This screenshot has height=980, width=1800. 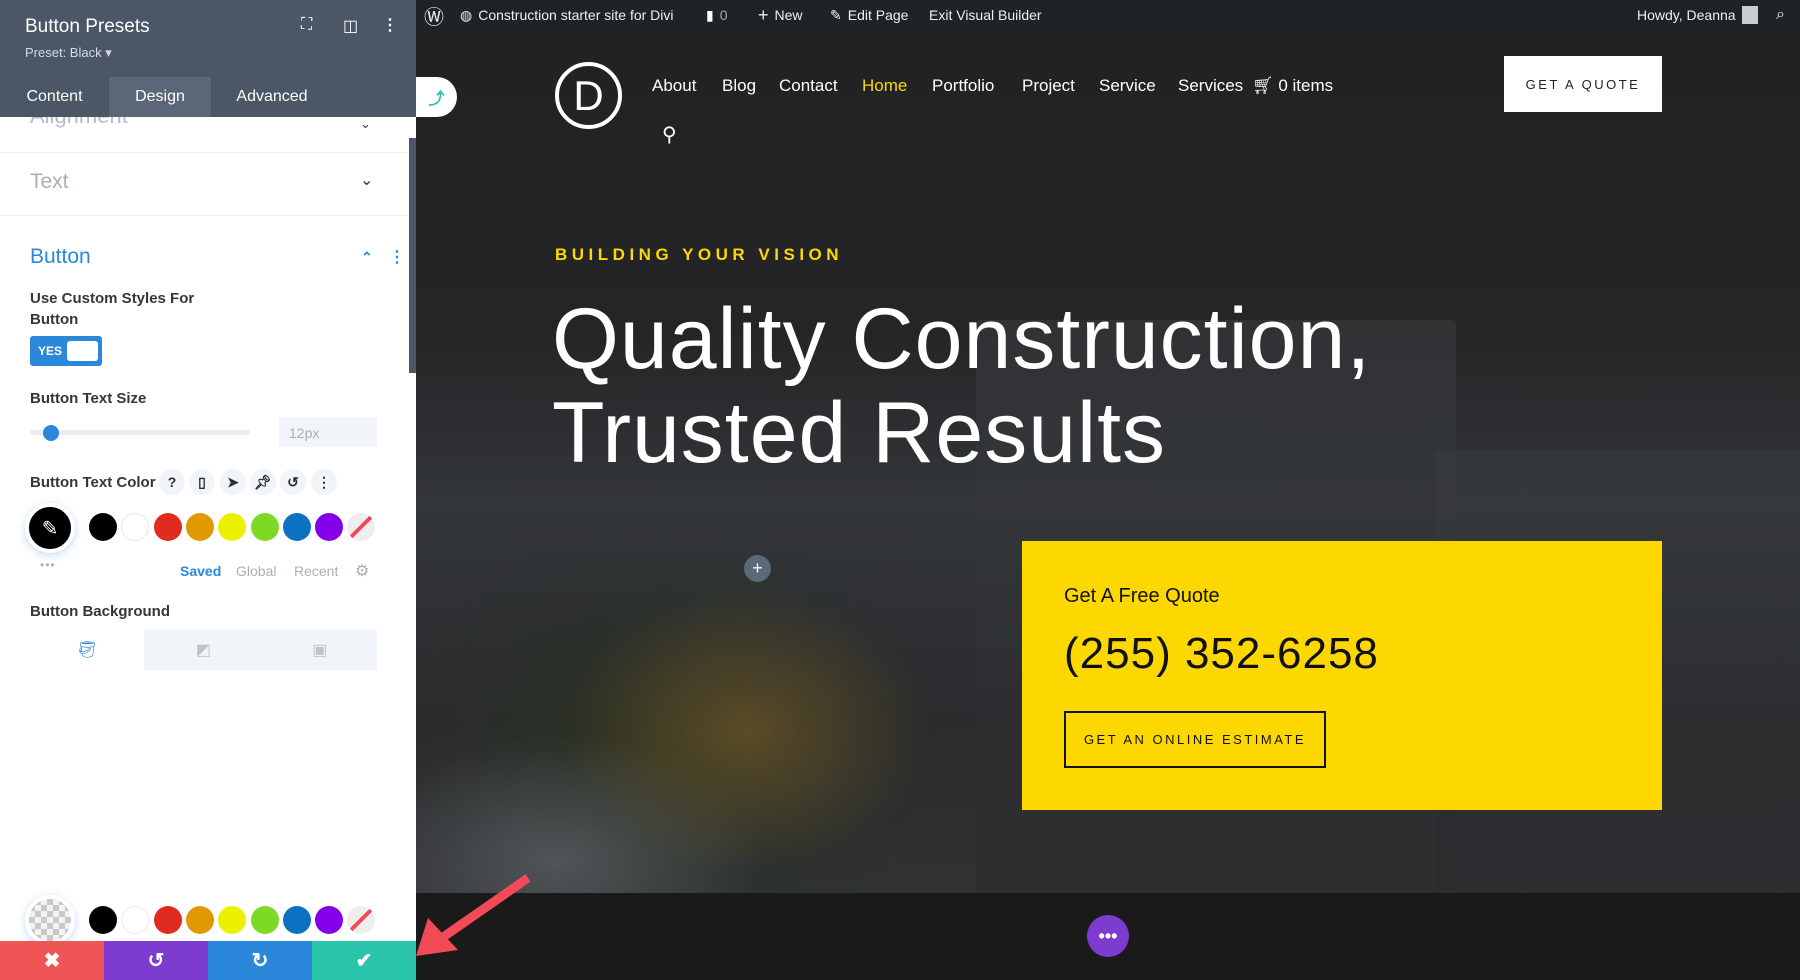 What do you see at coordinates (1108, 936) in the screenshot?
I see `more-options-button: •••` at bounding box center [1108, 936].